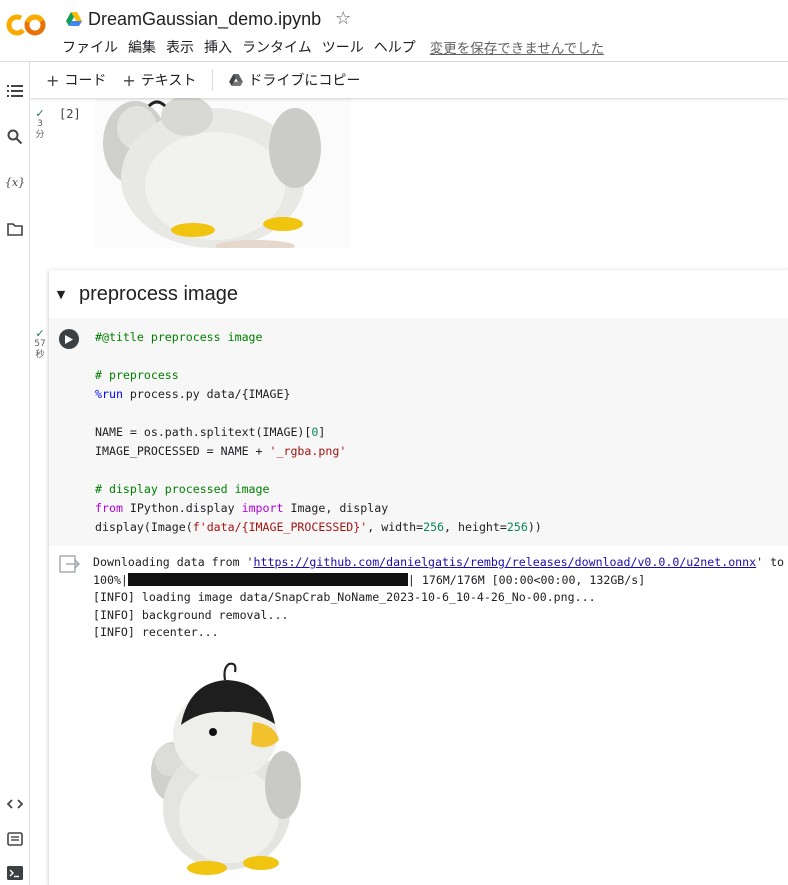 The image size is (788, 885). What do you see at coordinates (223, 173) in the screenshot?
I see `penguin-plush-photo` at bounding box center [223, 173].